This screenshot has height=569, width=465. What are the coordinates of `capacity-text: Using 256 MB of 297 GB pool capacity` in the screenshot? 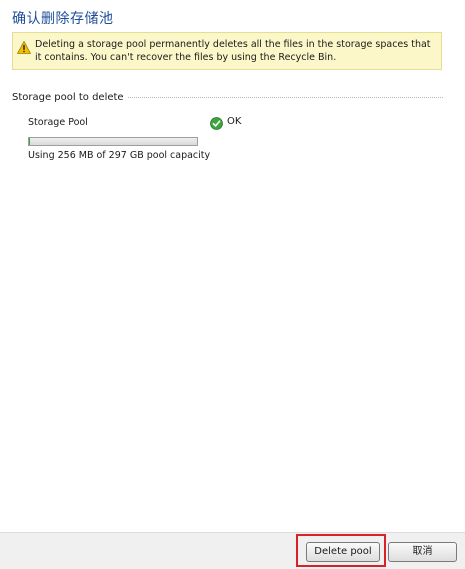 It's located at (119, 155).